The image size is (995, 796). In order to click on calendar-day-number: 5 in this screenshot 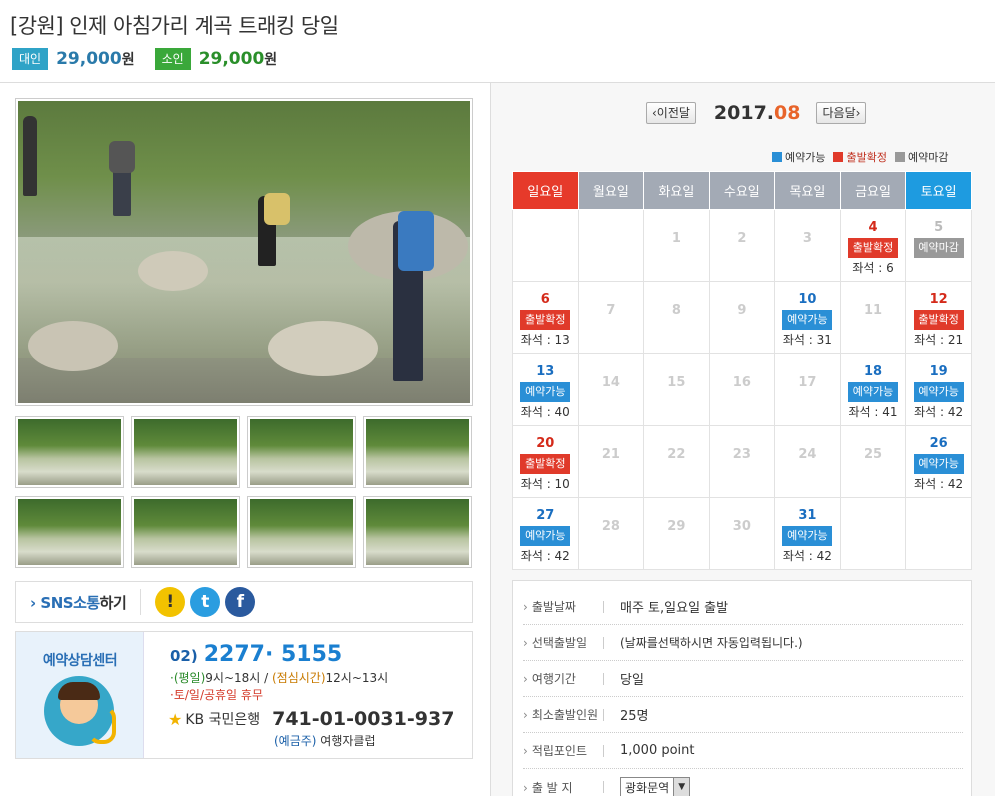, I will do `click(939, 227)`.